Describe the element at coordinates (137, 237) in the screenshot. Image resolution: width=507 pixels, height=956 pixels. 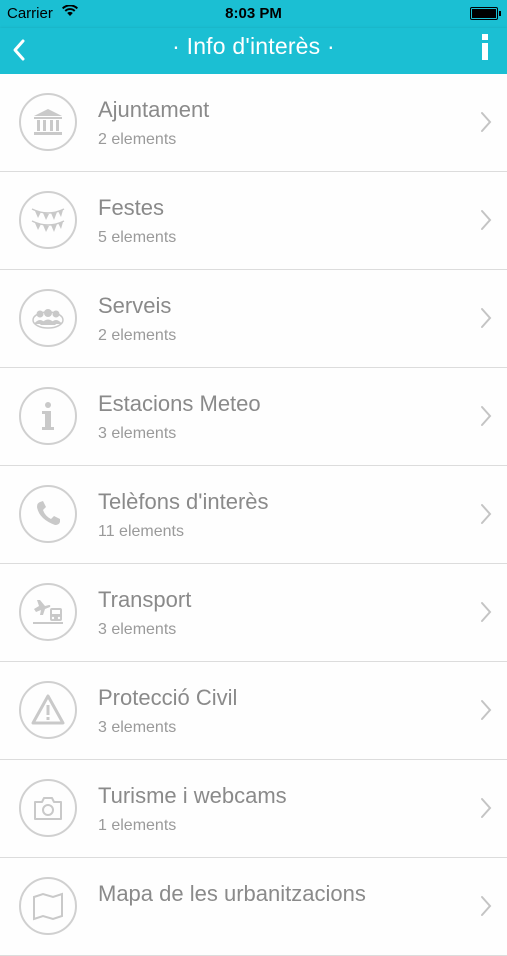
I see `item-count: 5 elements` at that location.